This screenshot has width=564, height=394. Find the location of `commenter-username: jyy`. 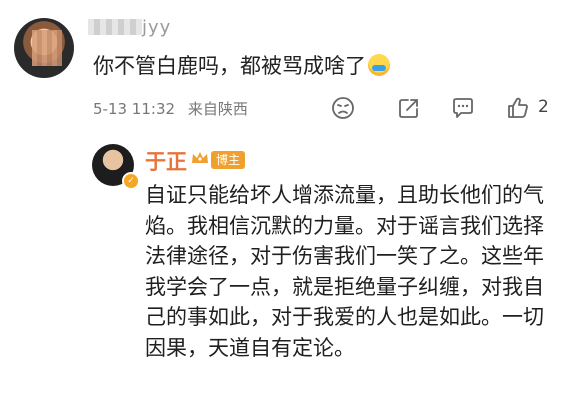

commenter-username: jyy is located at coordinates (129, 27).